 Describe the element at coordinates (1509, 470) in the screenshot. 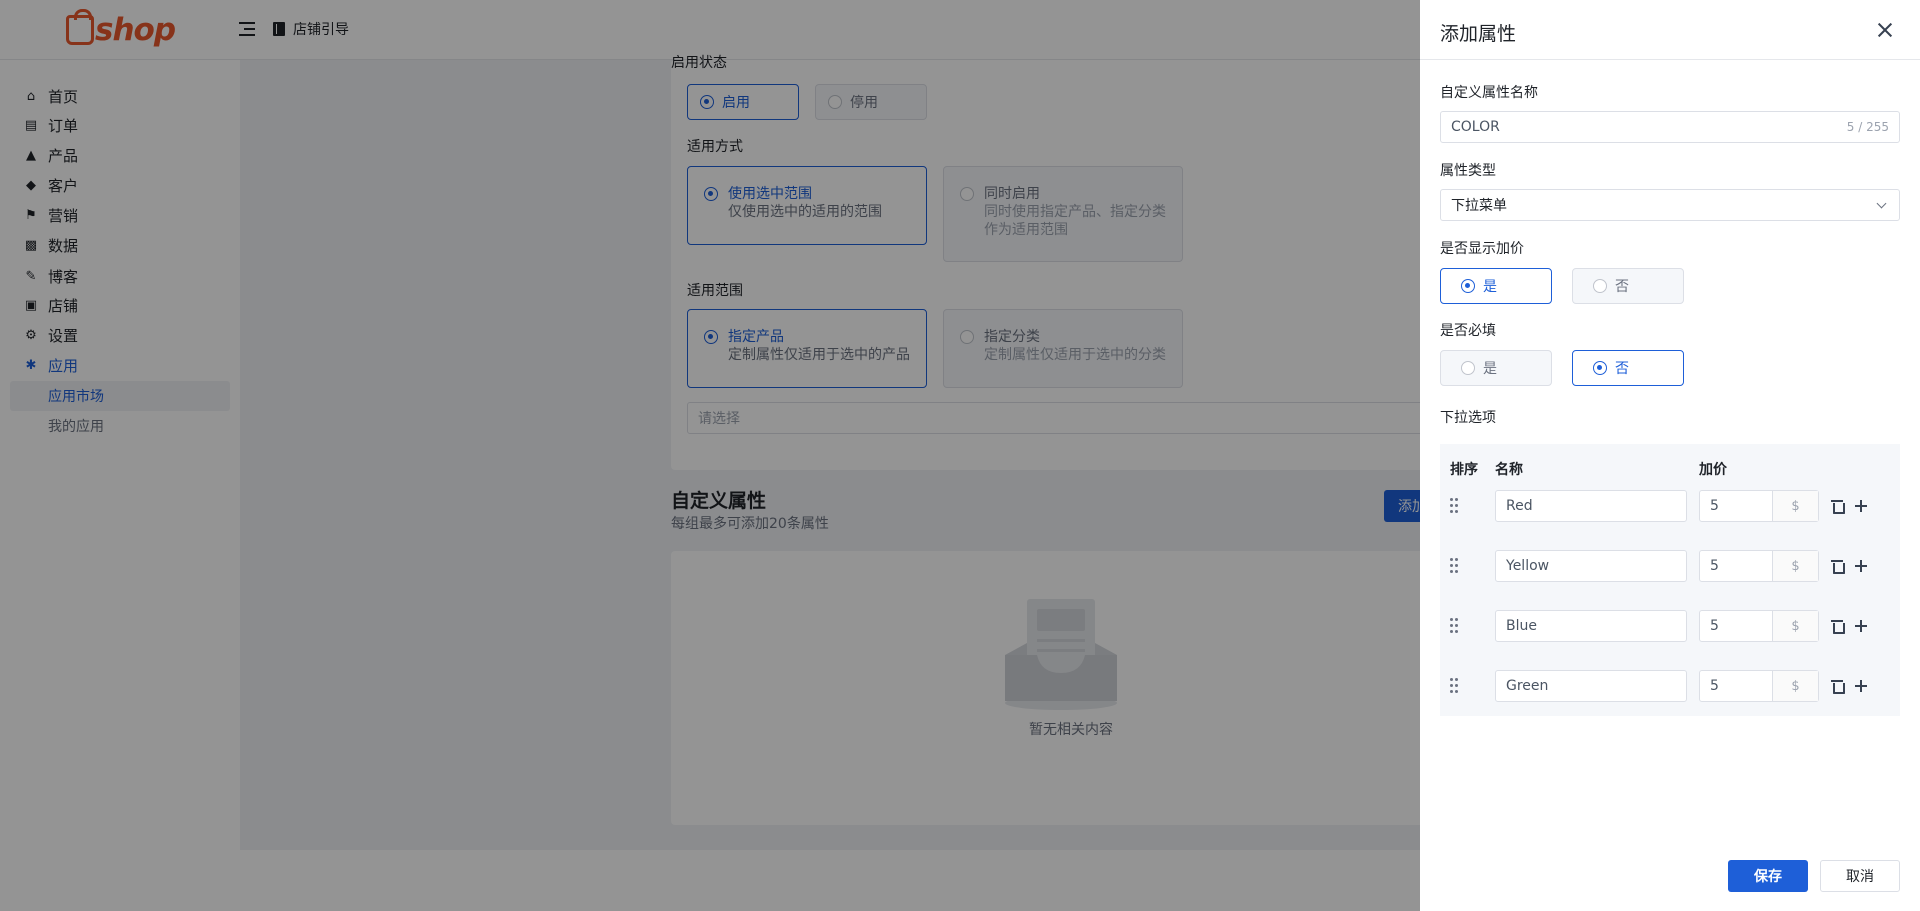

I see `column-header-name: 名称` at that location.